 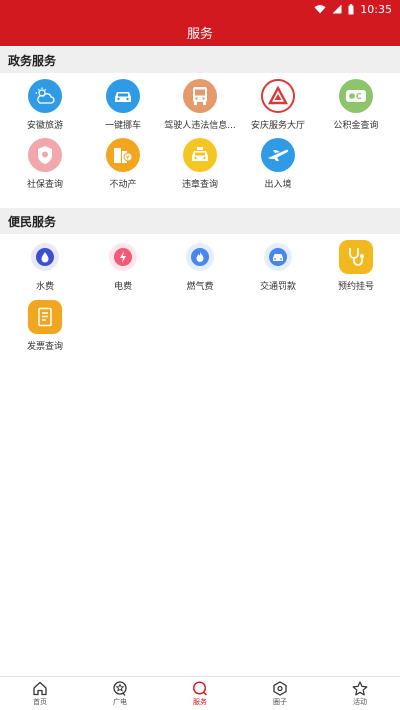 What do you see at coordinates (277, 126) in the screenshot?
I see `service-label: 安庆服务大厅` at bounding box center [277, 126].